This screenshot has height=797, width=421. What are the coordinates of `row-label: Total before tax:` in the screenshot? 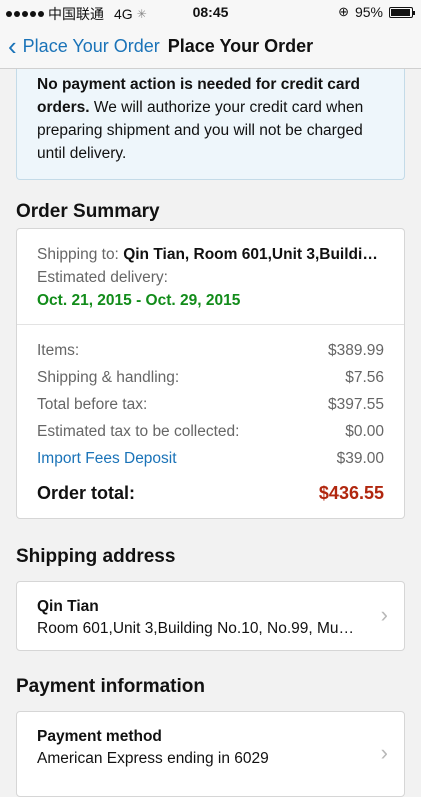 It's located at (92, 404).